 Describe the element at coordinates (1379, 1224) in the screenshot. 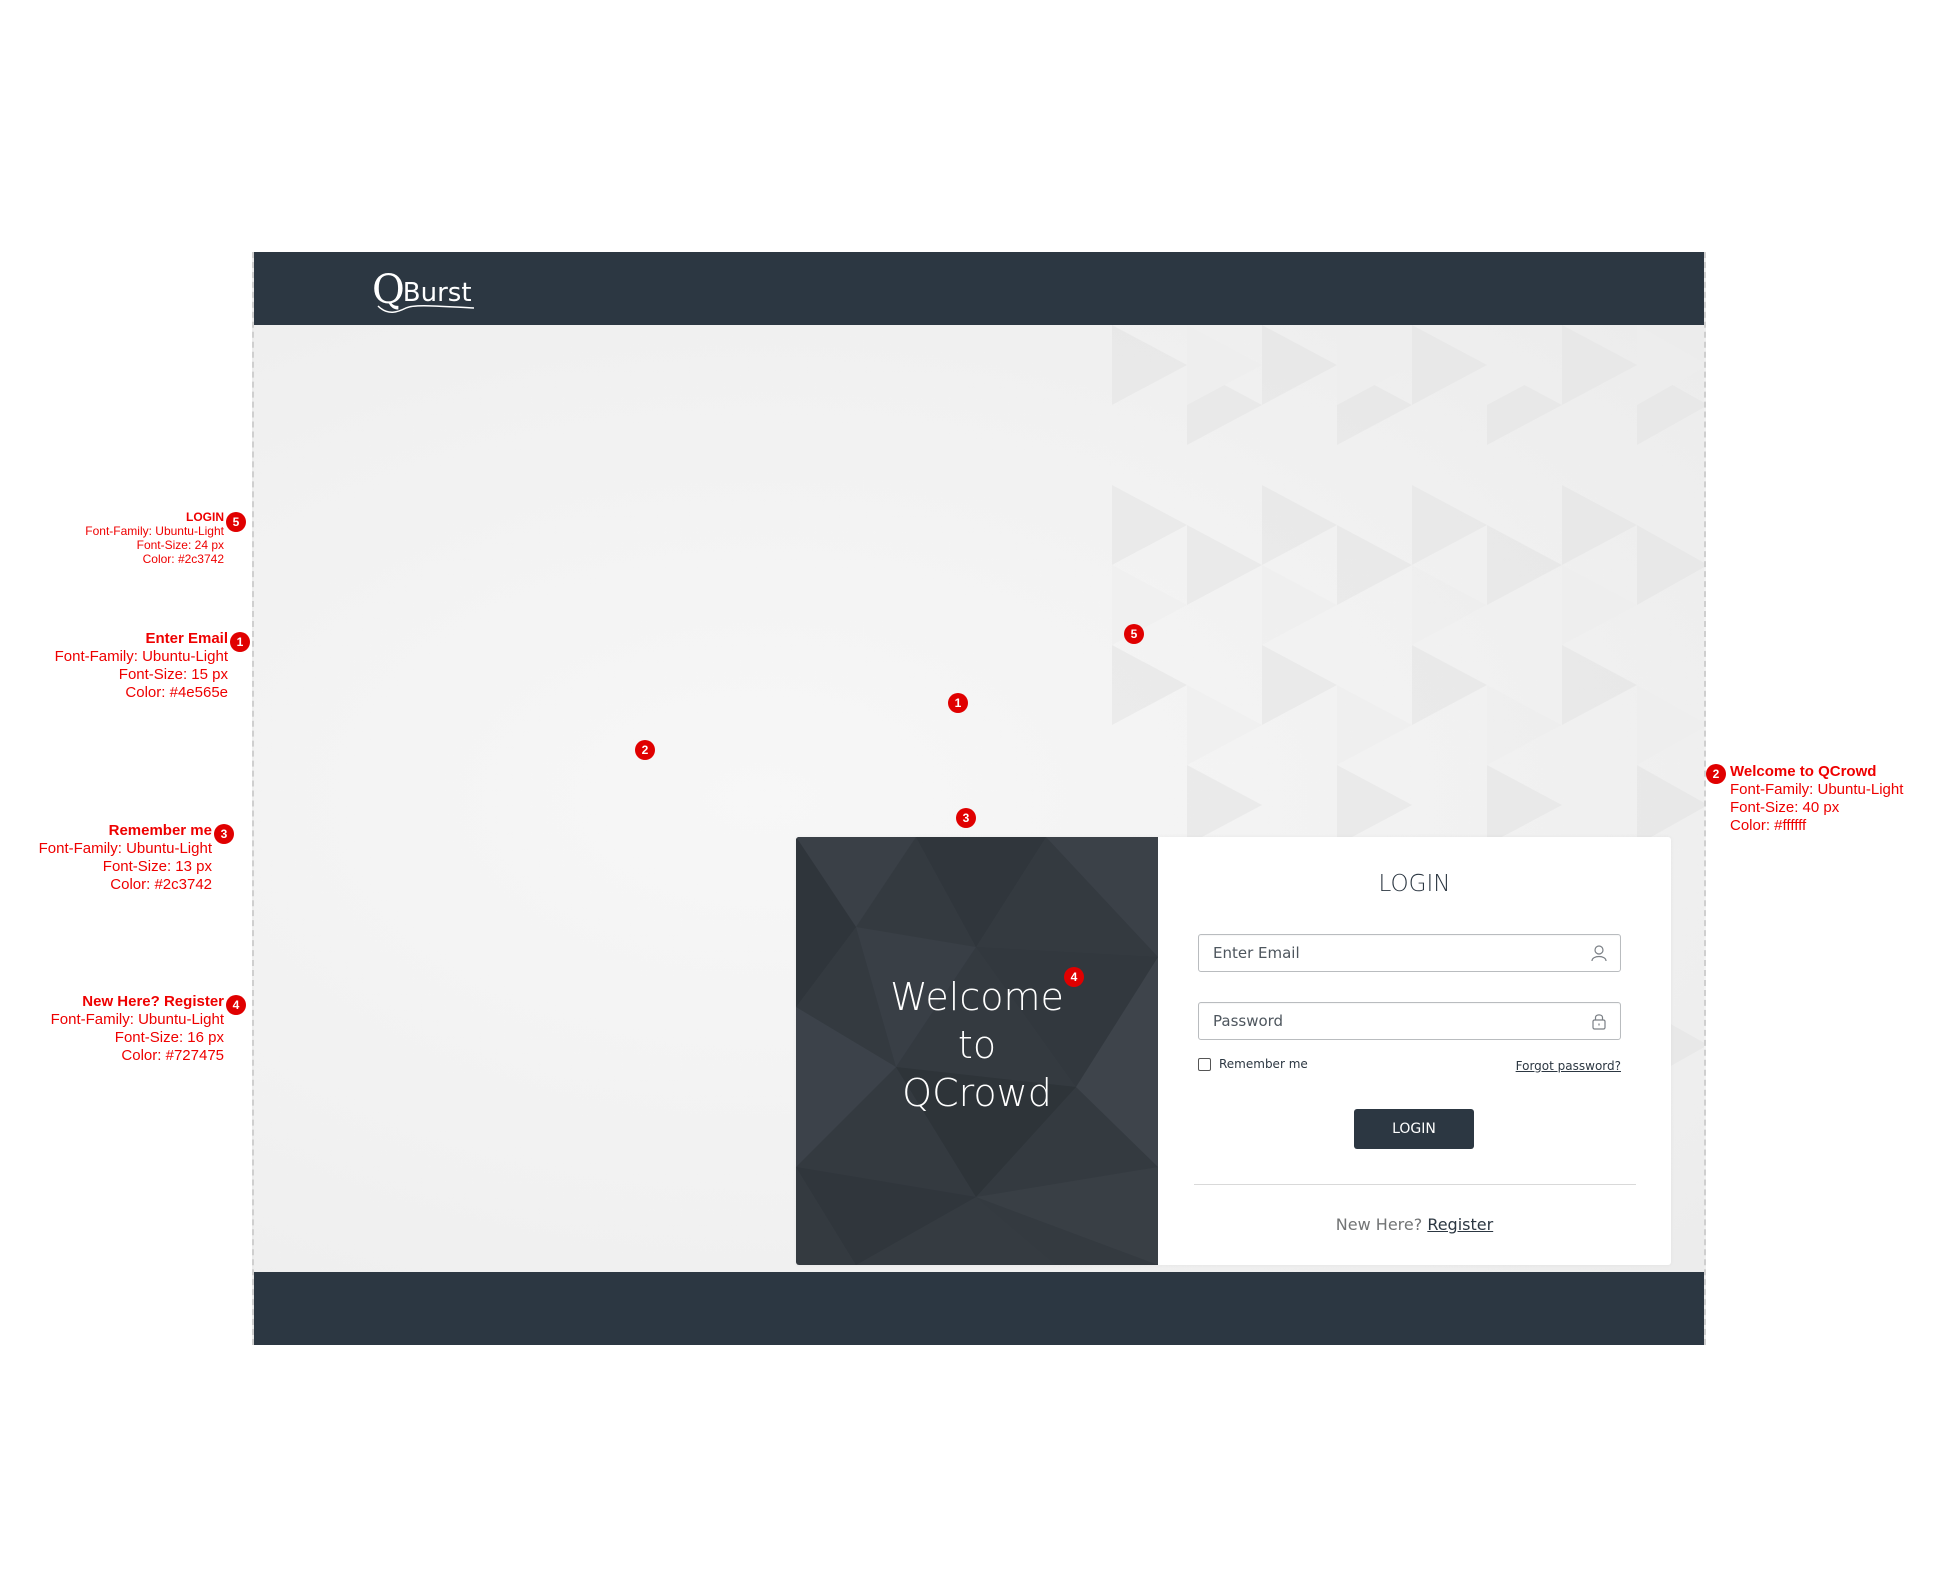

I see `new-here-text: New Here?` at that location.